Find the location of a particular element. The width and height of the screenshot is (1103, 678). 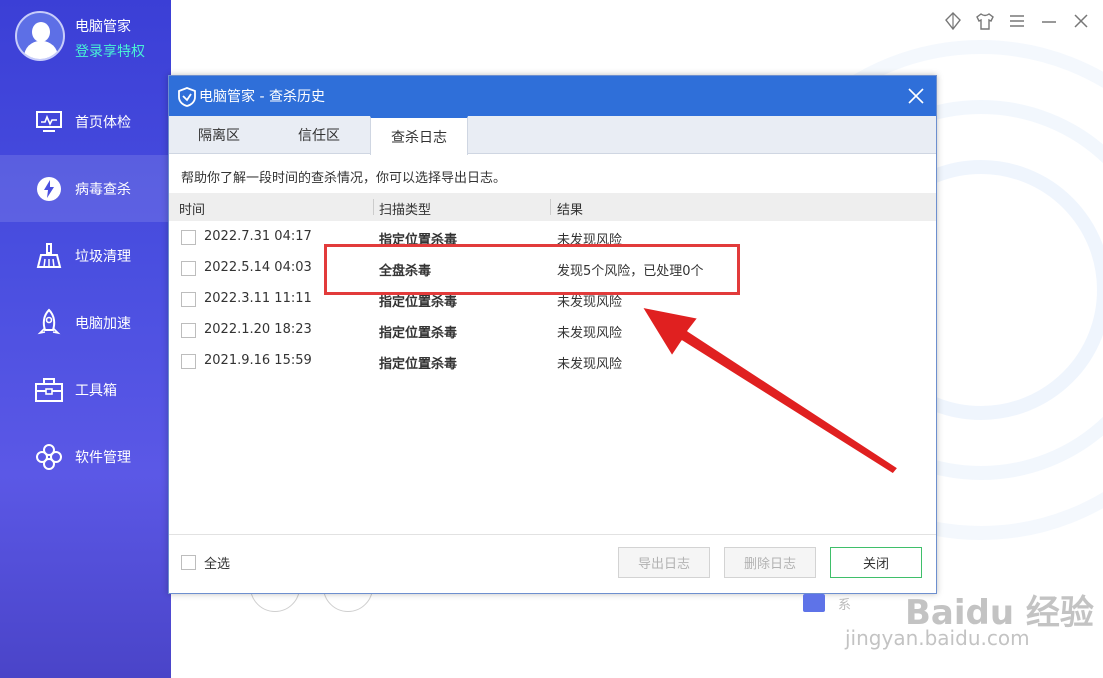

background-text: 系 is located at coordinates (845, 605).